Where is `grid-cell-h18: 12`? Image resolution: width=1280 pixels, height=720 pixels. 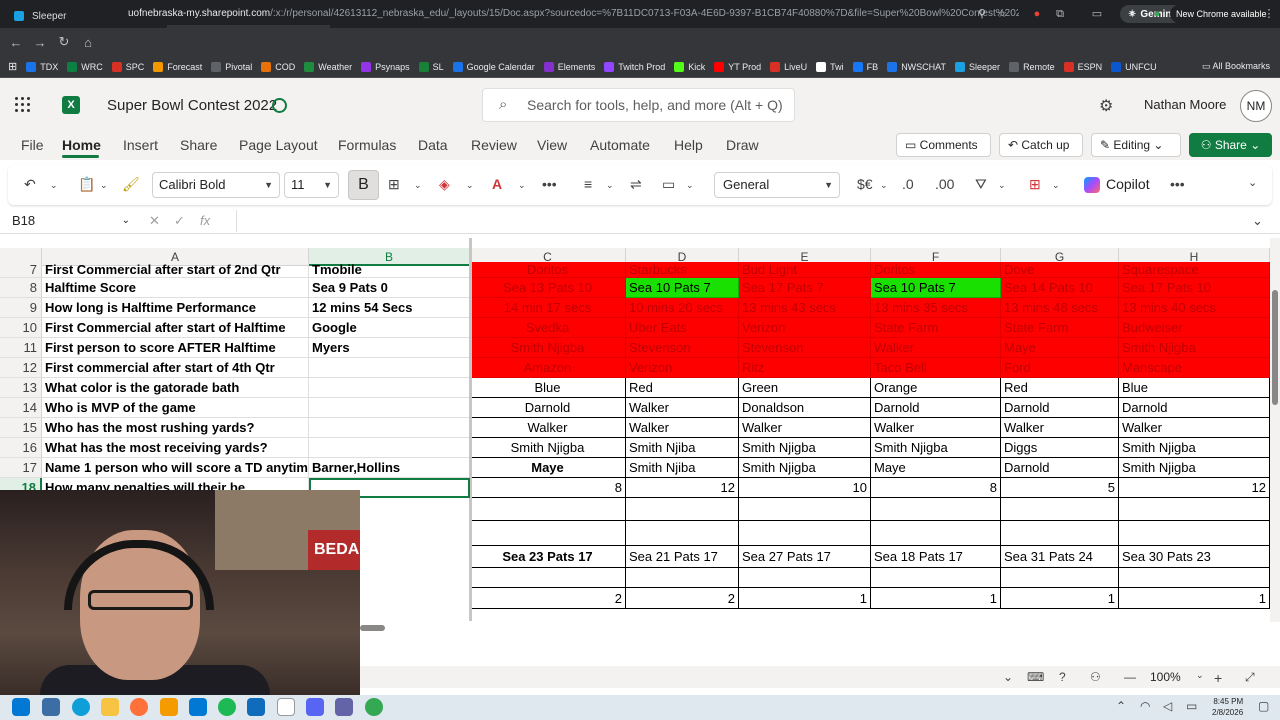 grid-cell-h18: 12 is located at coordinates (1194, 488).